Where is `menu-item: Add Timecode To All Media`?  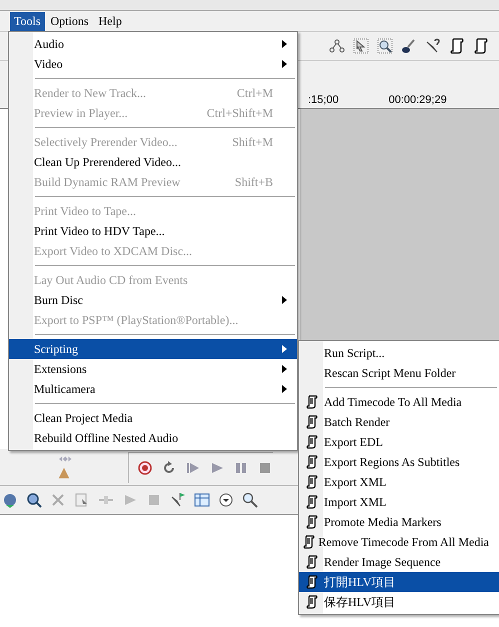
menu-item: Add Timecode To All Media is located at coordinates (399, 402).